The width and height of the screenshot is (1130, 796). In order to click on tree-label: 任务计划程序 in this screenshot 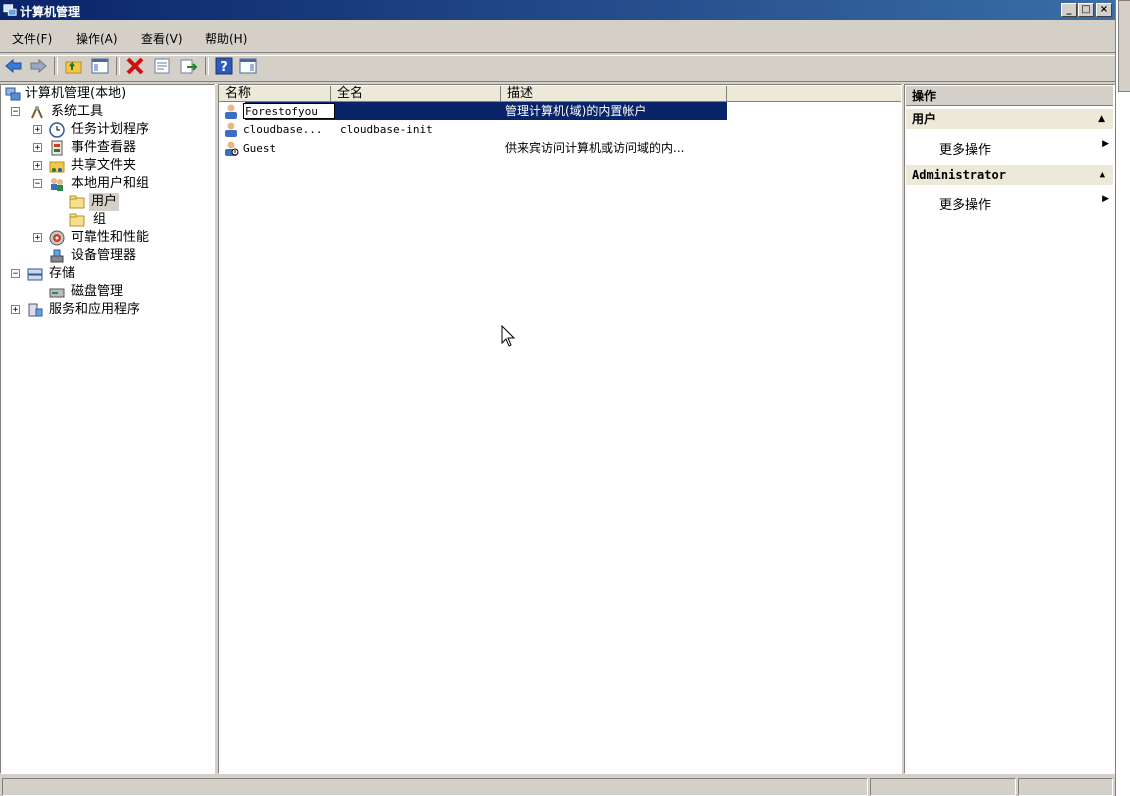, I will do `click(110, 129)`.